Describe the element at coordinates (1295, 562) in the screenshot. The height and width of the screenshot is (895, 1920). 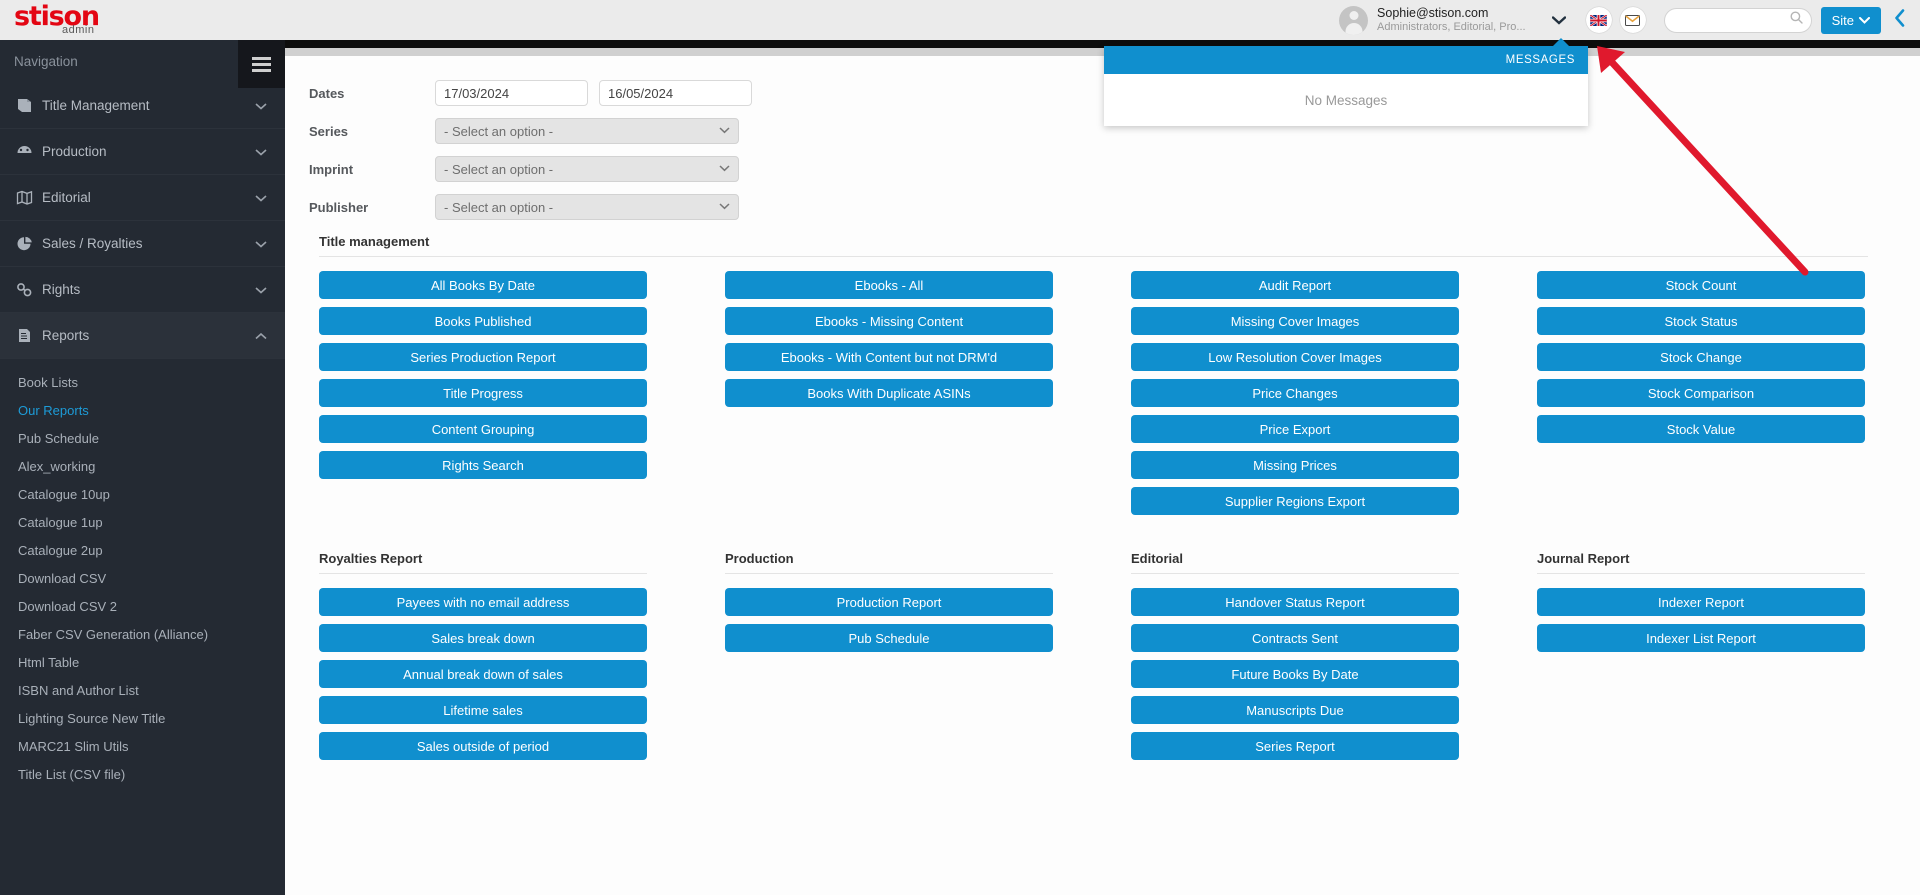
I see `group-editorial: Editorial` at that location.